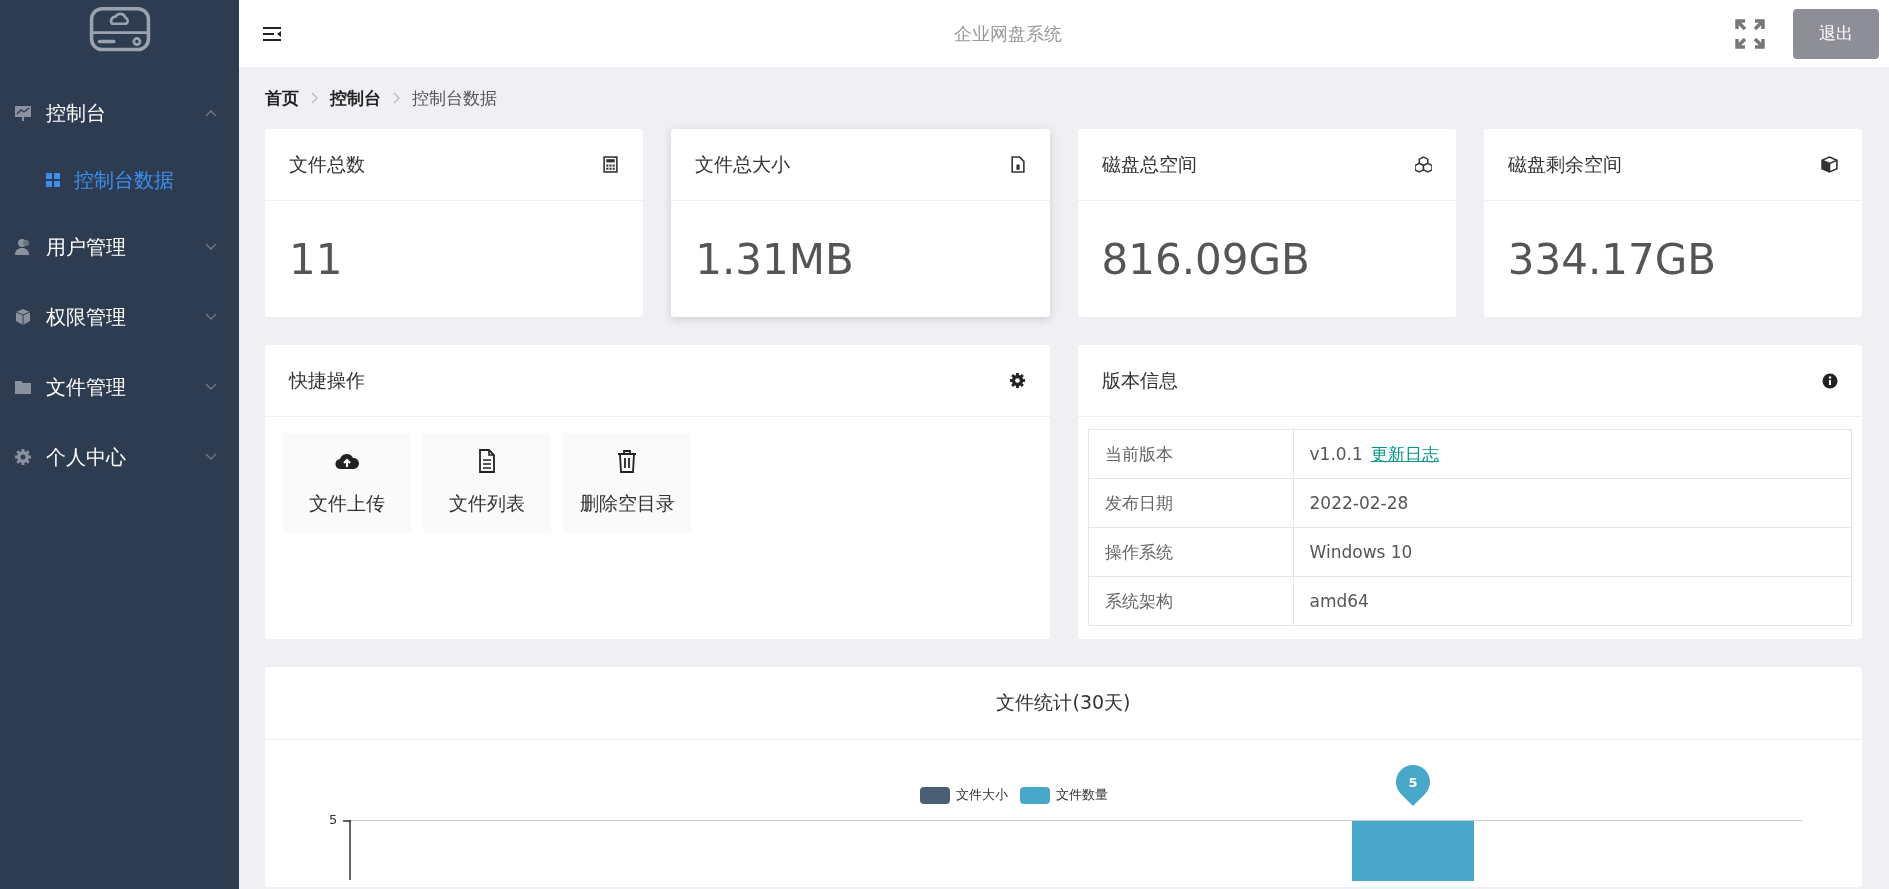  What do you see at coordinates (119, 113) in the screenshot?
I see `nav-item: 控制台` at bounding box center [119, 113].